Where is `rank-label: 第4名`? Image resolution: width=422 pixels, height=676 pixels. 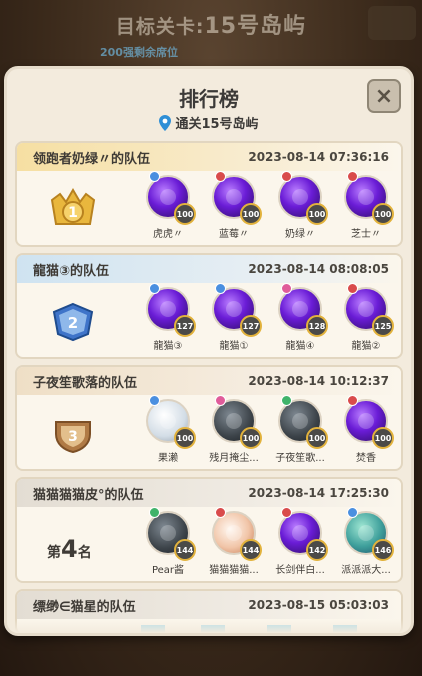
rank-label: 第4名 is located at coordinates (69, 549).